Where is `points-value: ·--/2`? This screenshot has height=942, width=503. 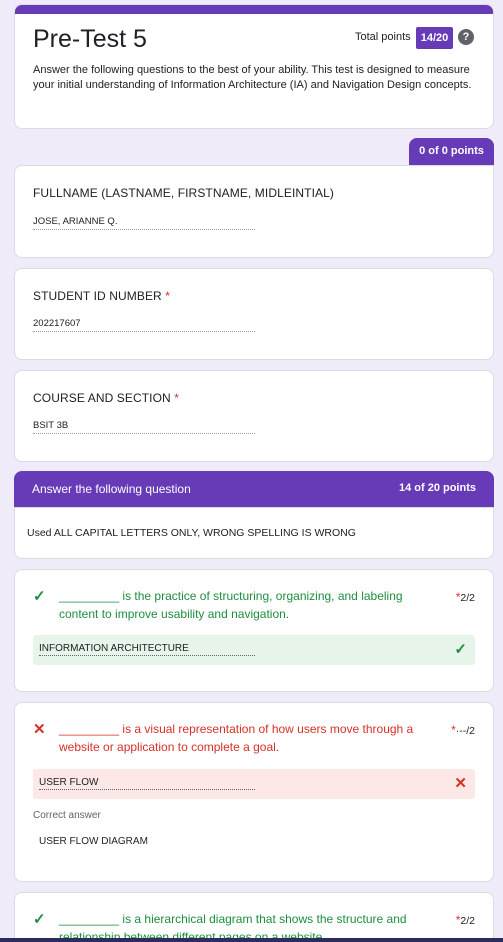
points-value: ·--/2 is located at coordinates (465, 731).